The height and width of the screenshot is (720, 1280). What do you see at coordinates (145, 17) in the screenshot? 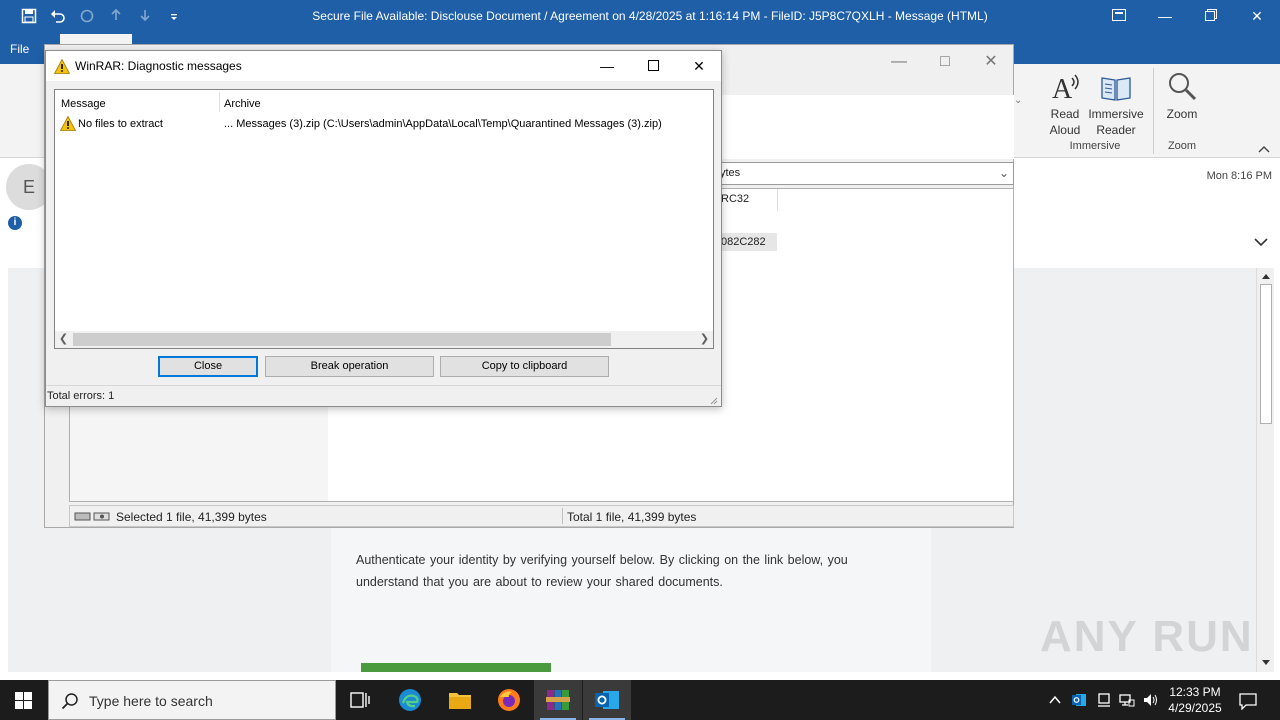
I see `arrow-down-icon` at bounding box center [145, 17].